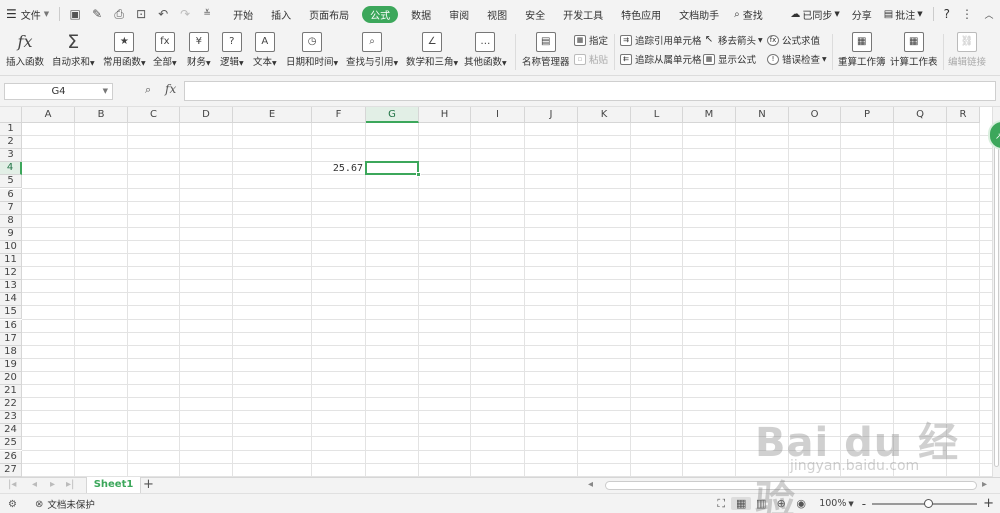  What do you see at coordinates (11, 352) in the screenshot?
I see `row-header: 18` at bounding box center [11, 352].